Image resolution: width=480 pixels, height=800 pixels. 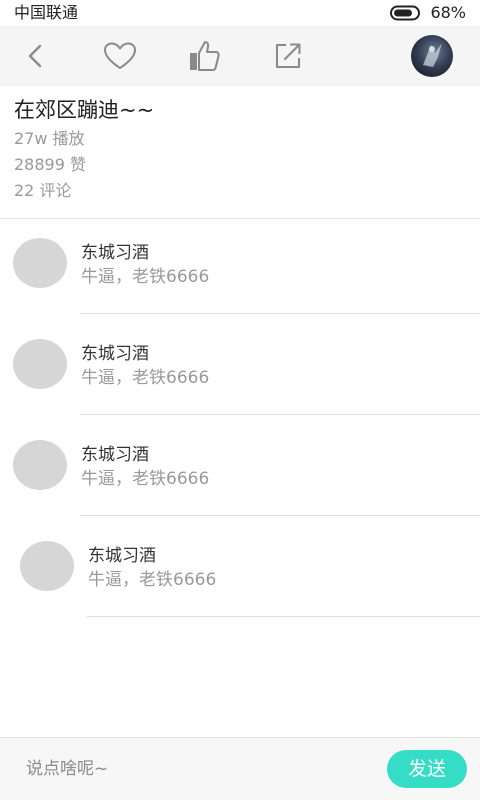 I want to click on chevron-left-icon, so click(x=35, y=56).